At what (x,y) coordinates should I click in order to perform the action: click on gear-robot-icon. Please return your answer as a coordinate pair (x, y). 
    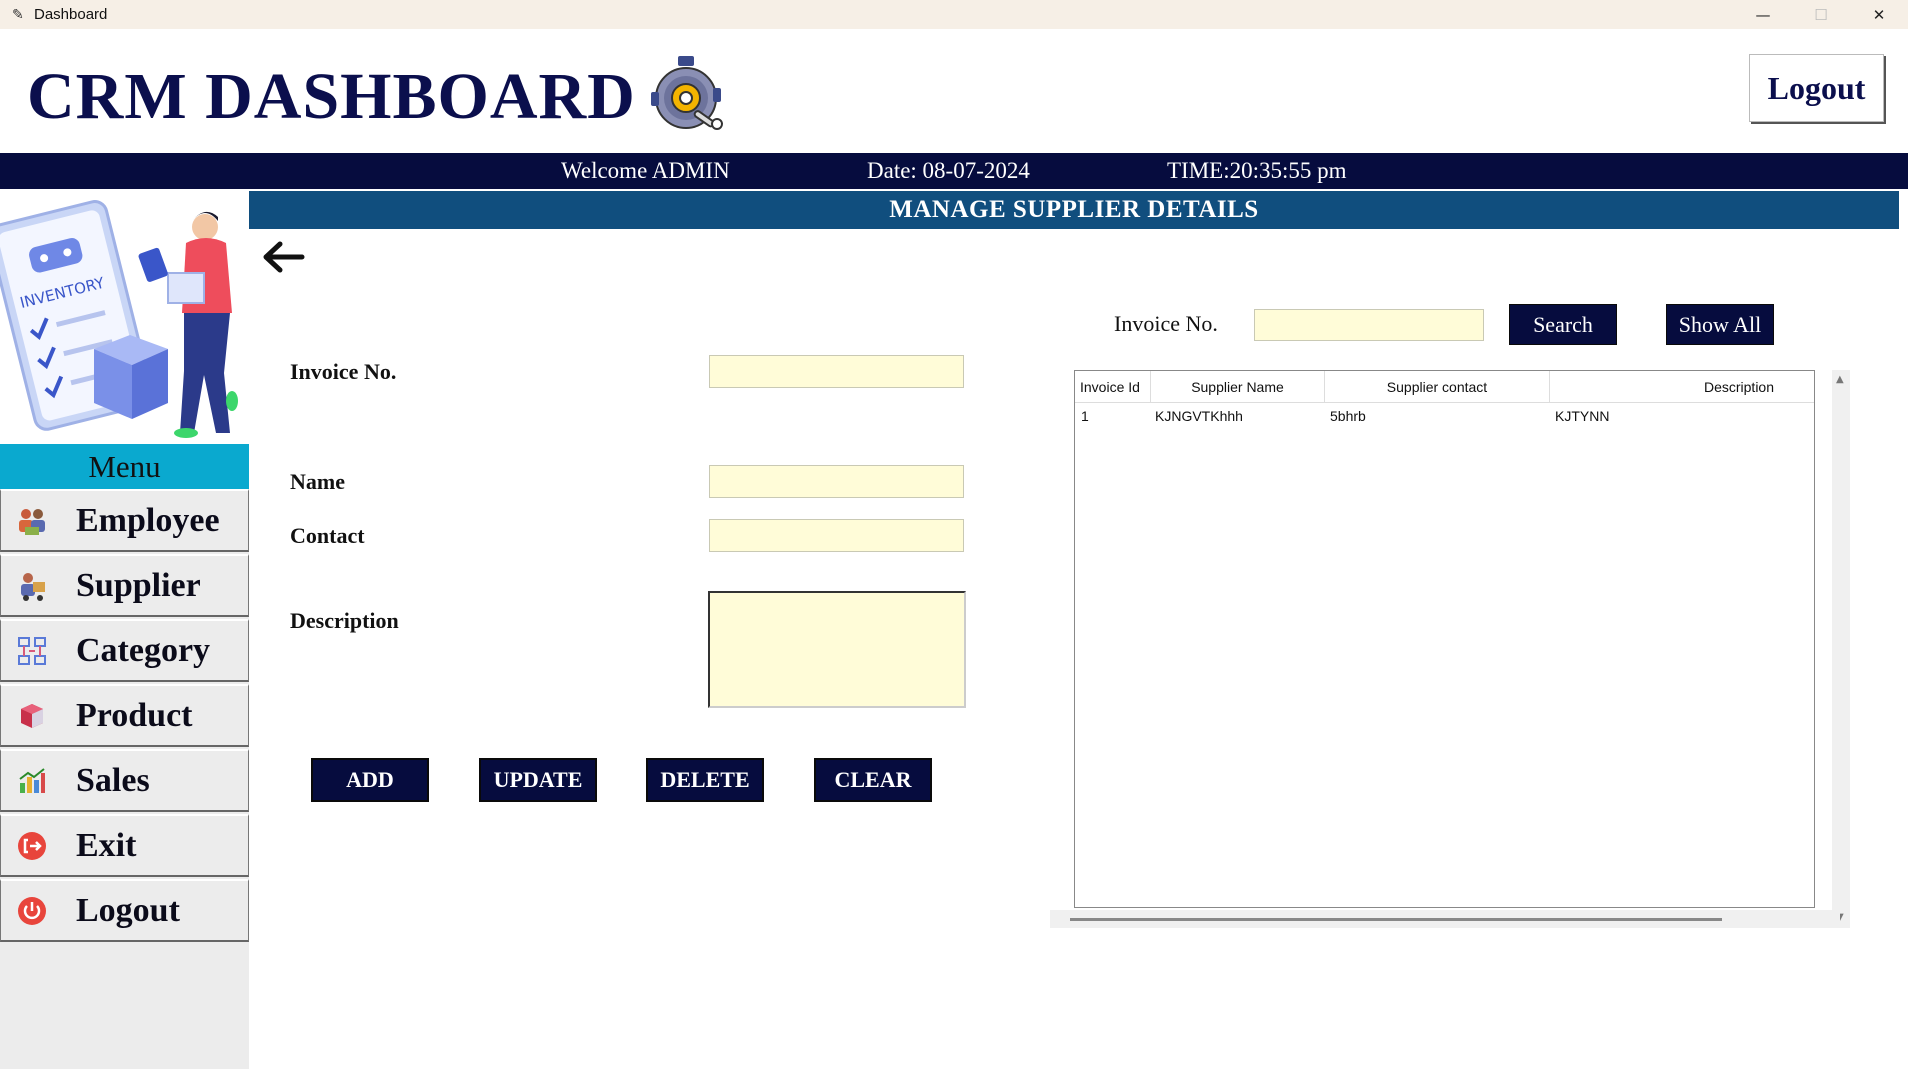
    Looking at the image, I should click on (687, 93).